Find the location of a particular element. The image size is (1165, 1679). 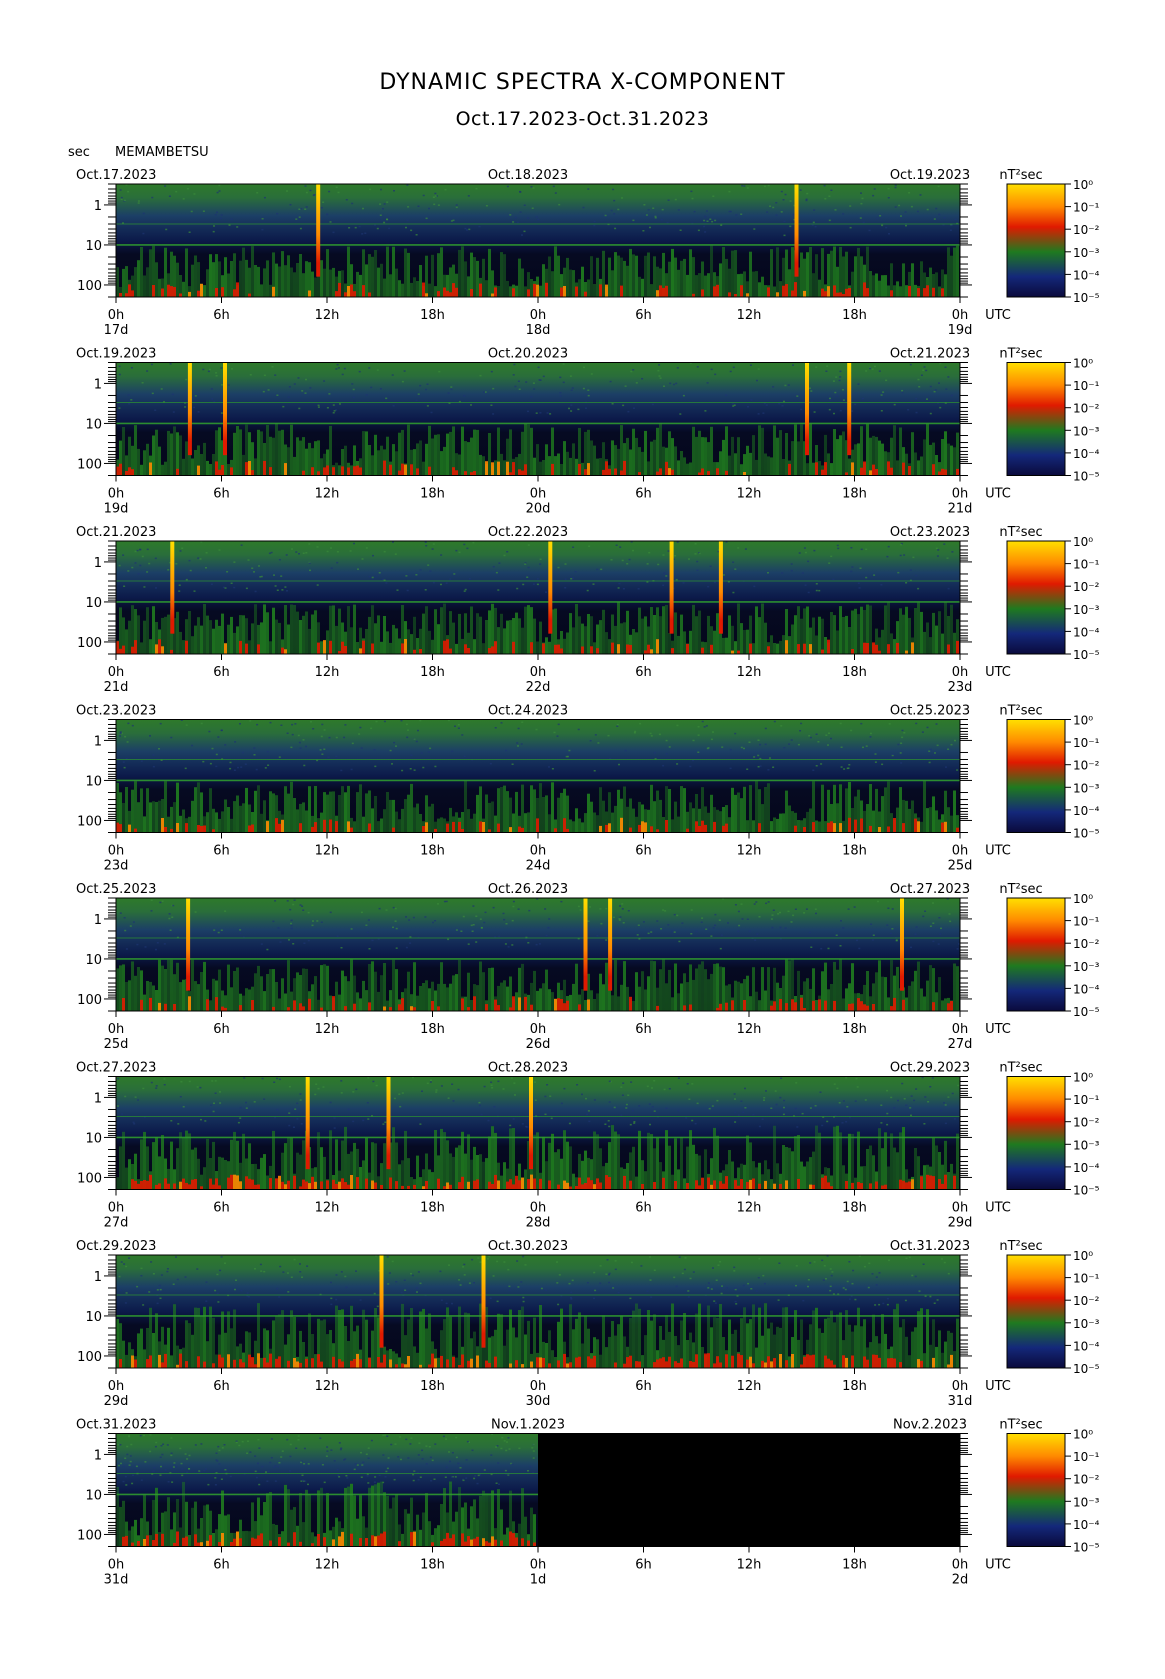

utc-label: UTC is located at coordinates (998, 1029).